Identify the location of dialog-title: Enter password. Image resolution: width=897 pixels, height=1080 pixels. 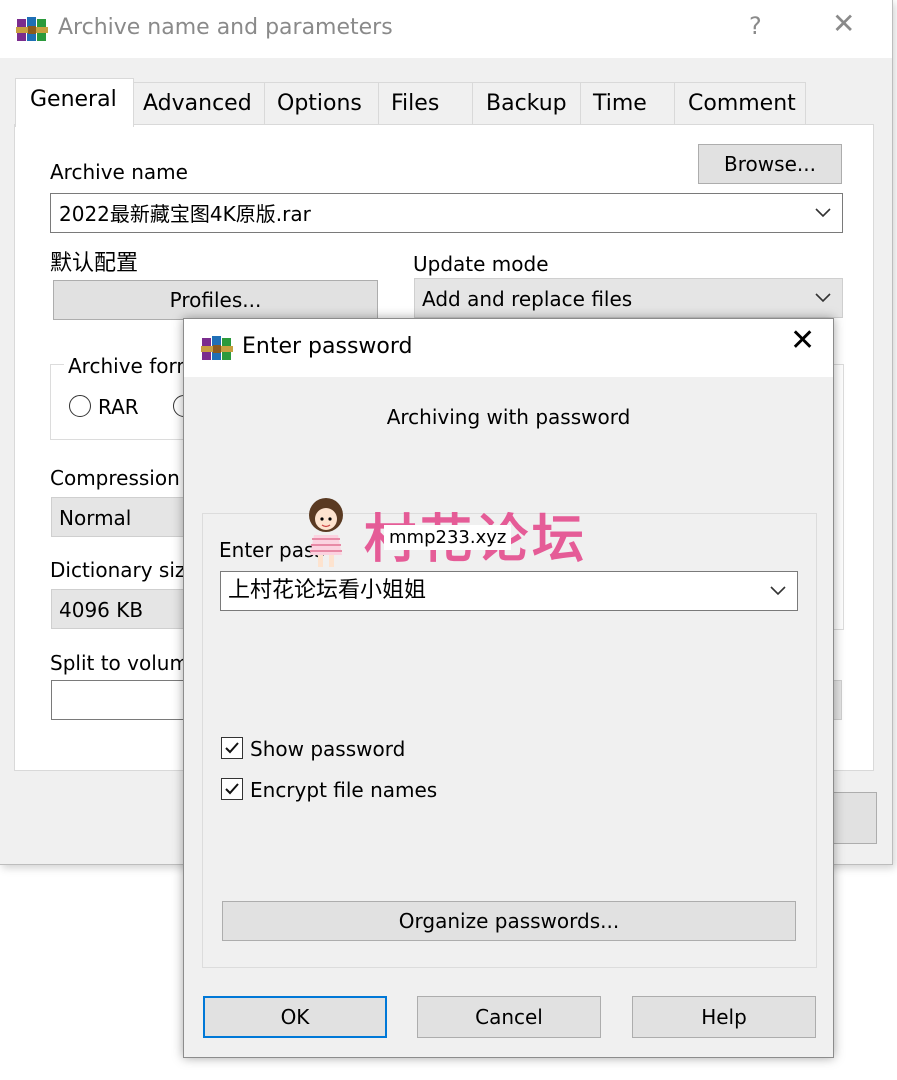
(327, 346).